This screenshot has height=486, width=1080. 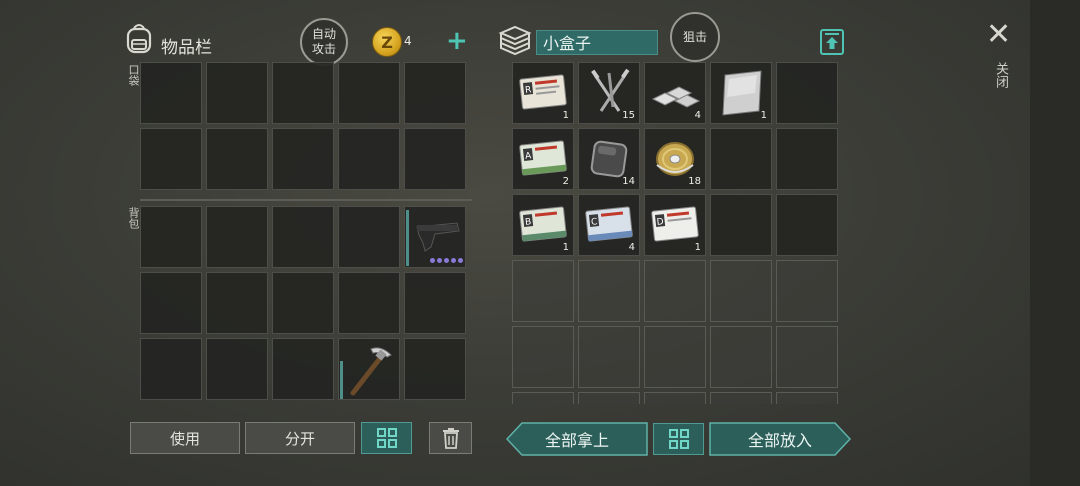 I want to click on auto-attack-label-line2: 攻击, so click(x=323, y=49).